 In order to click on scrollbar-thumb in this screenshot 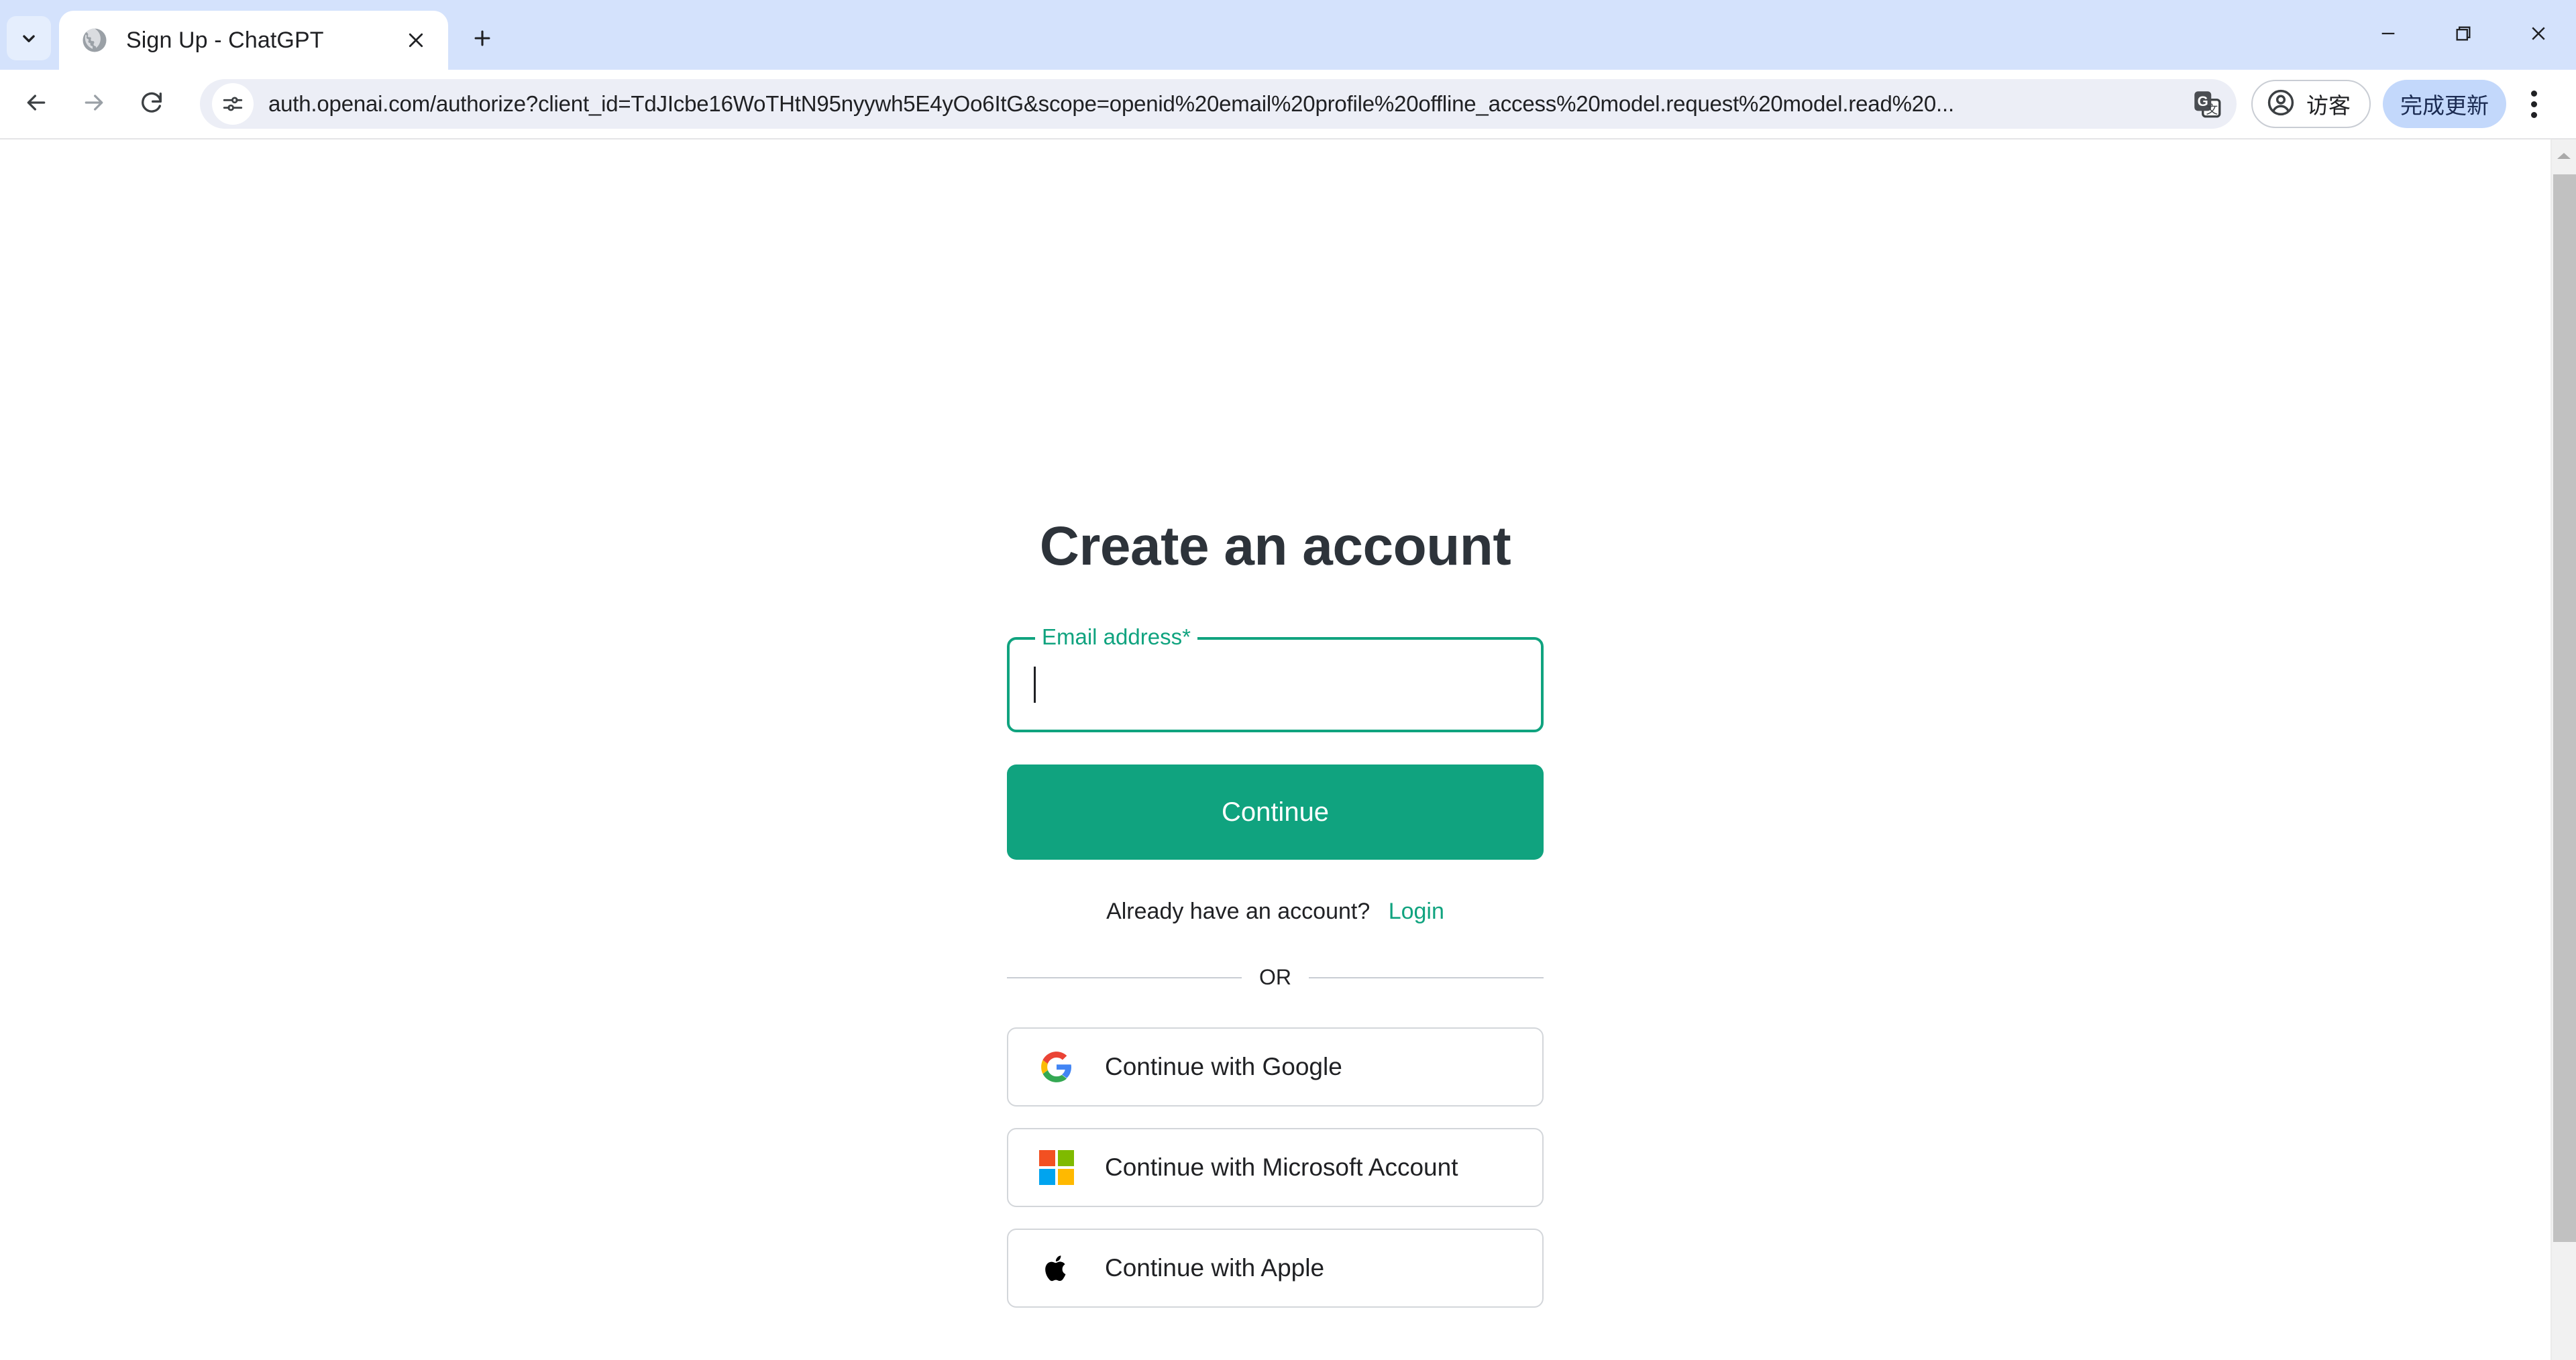, I will do `click(2564, 708)`.